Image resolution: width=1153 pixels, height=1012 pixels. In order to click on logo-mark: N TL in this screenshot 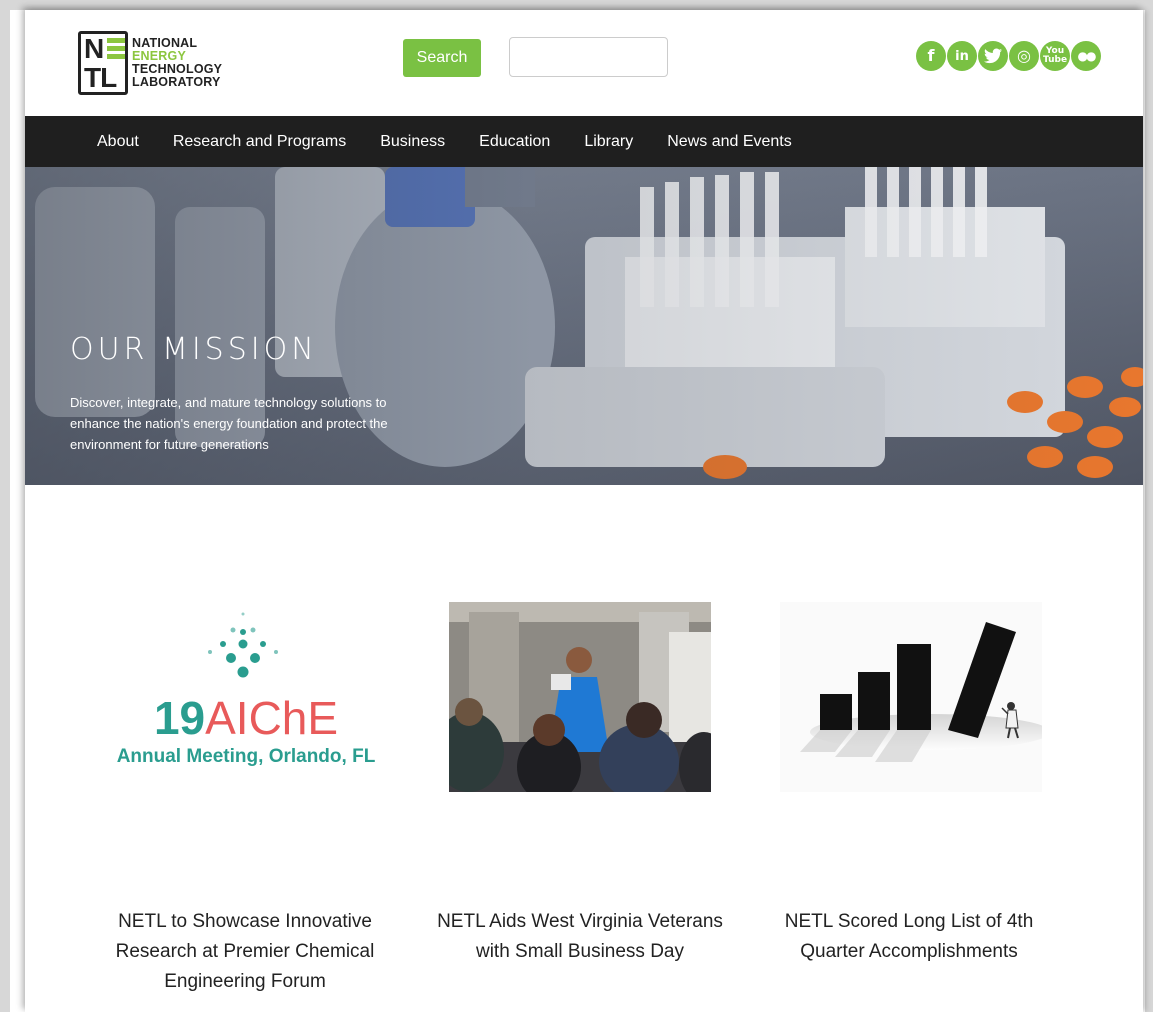, I will do `click(103, 63)`.